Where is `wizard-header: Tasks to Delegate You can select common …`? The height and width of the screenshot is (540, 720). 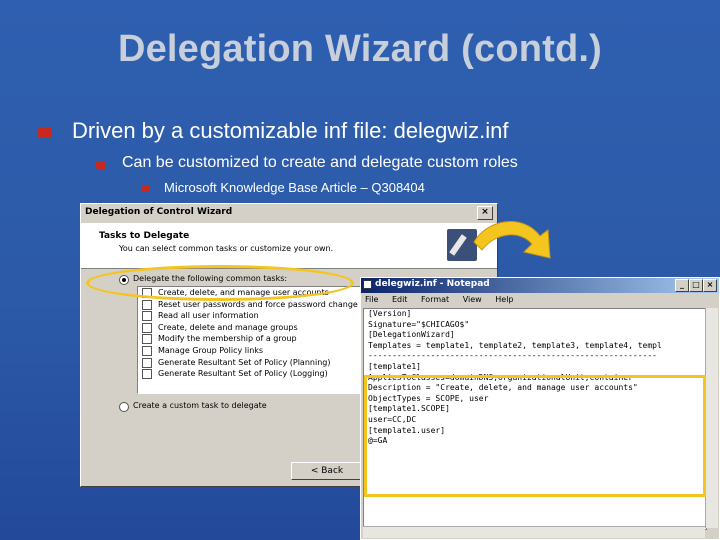 wizard-header: Tasks to Delegate You can select common … is located at coordinates (289, 246).